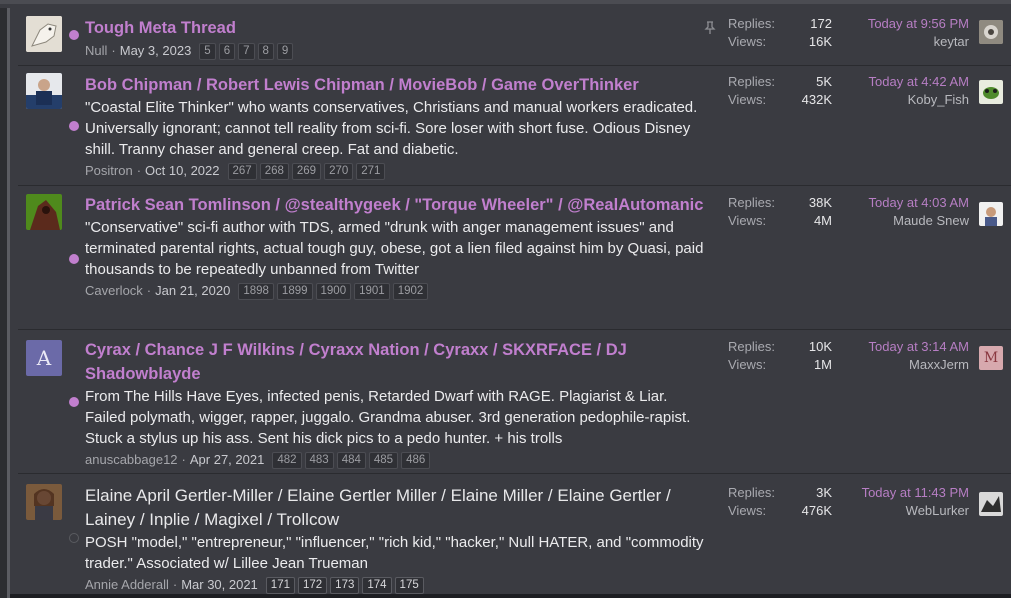  What do you see at coordinates (227, 460) in the screenshot?
I see `thread-date: Apr 27, 2021` at bounding box center [227, 460].